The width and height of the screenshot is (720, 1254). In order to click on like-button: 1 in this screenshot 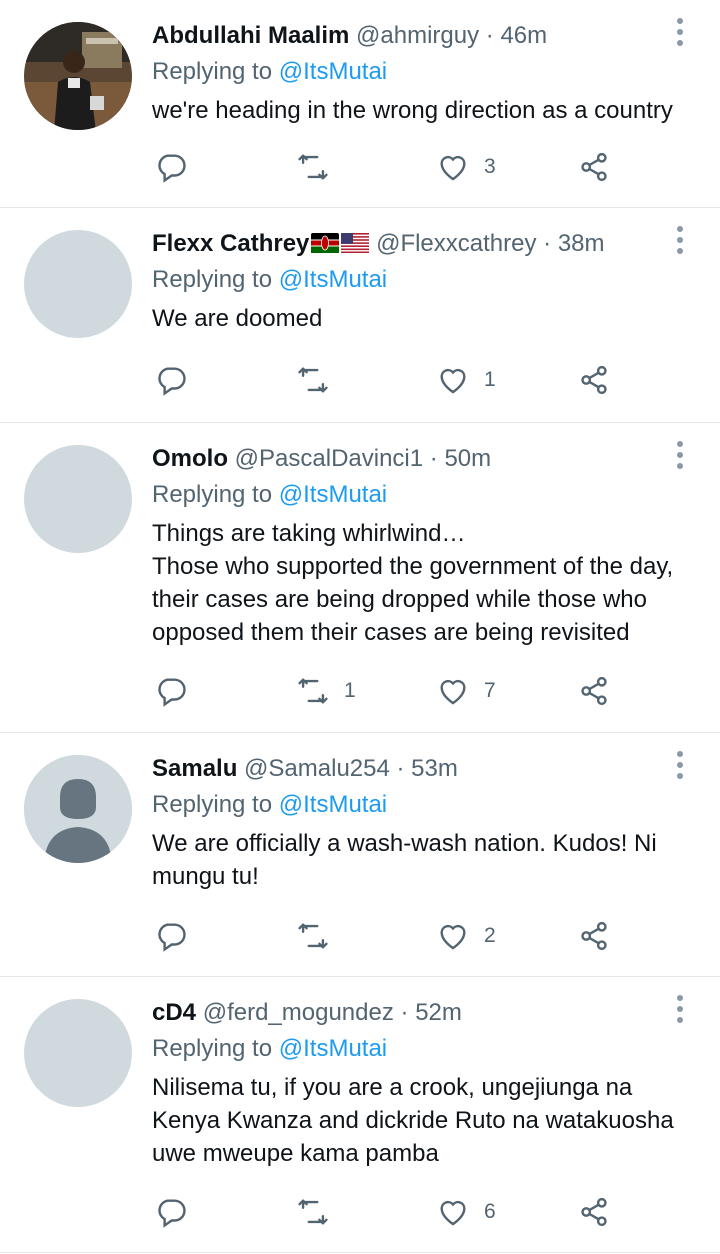, I will do `click(466, 380)`.